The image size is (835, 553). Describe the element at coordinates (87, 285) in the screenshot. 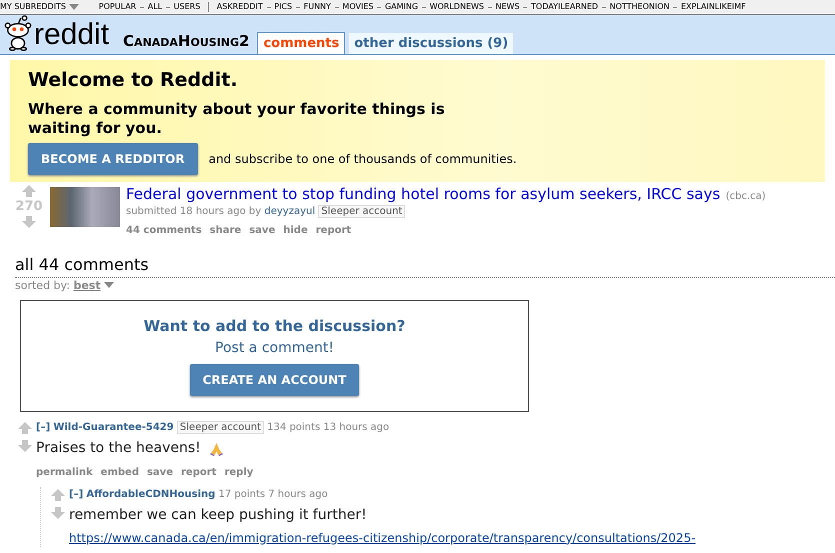

I see `sort-dropdown: best` at that location.